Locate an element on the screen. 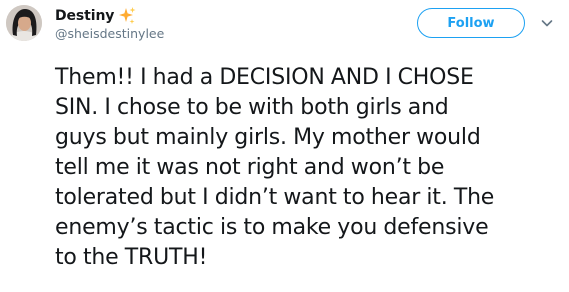  tweet-text-line: enemy’s tactic is to make you defensive is located at coordinates (272, 227).